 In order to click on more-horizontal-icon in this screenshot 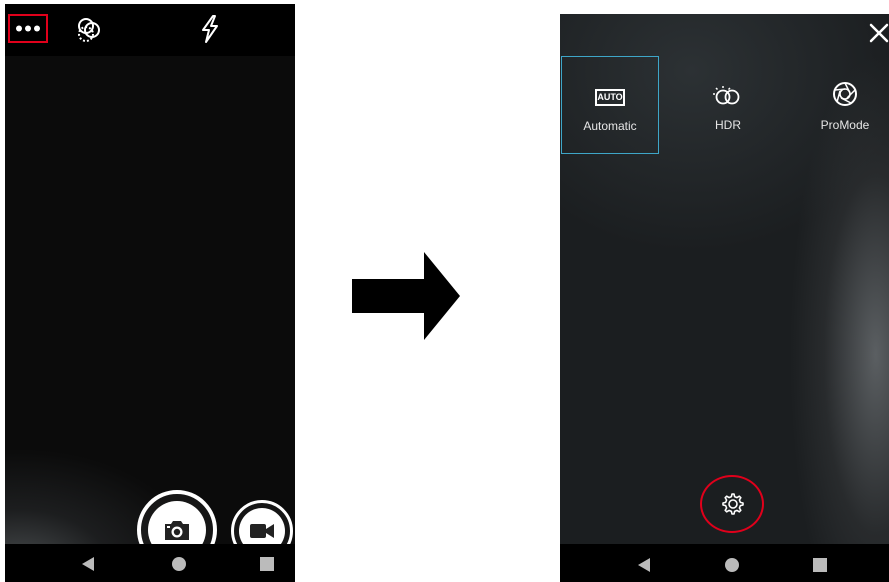, I will do `click(28, 28)`.